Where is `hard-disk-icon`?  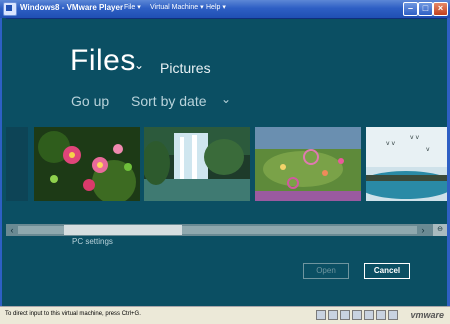 hard-disk-icon is located at coordinates (321, 315).